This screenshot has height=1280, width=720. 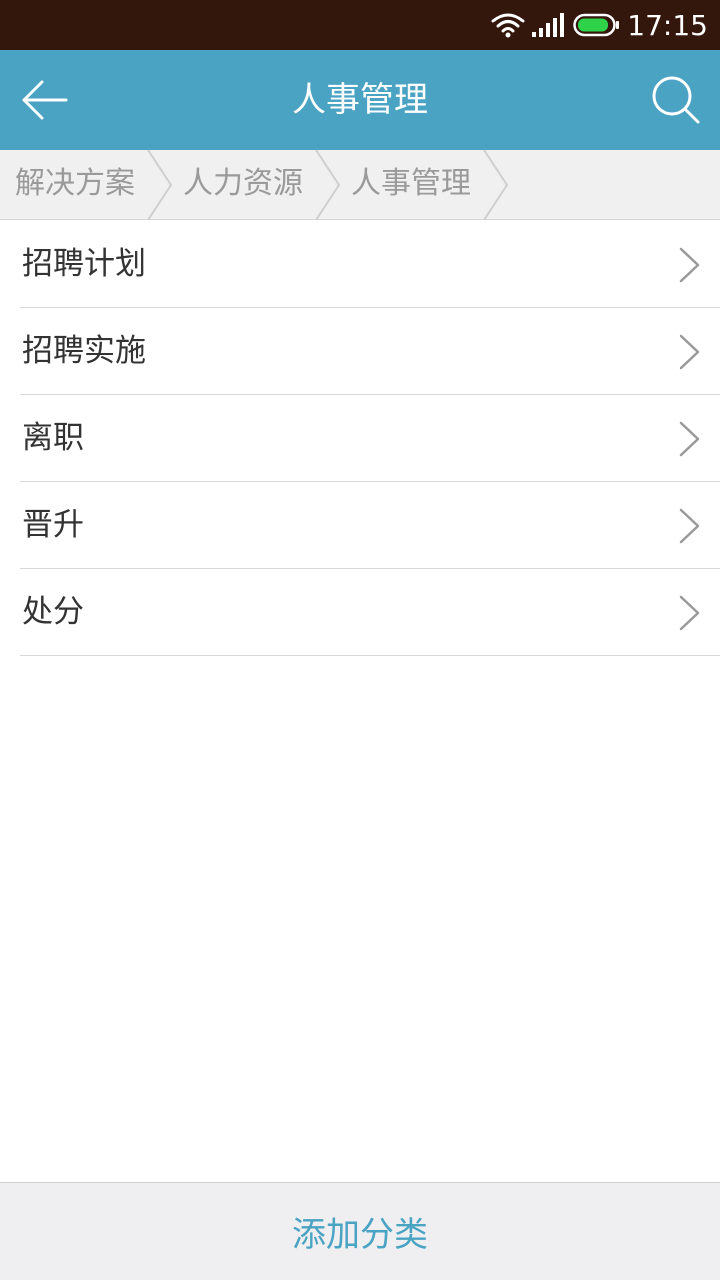 What do you see at coordinates (53, 525) in the screenshot?
I see `list-item-label: 晋升` at bounding box center [53, 525].